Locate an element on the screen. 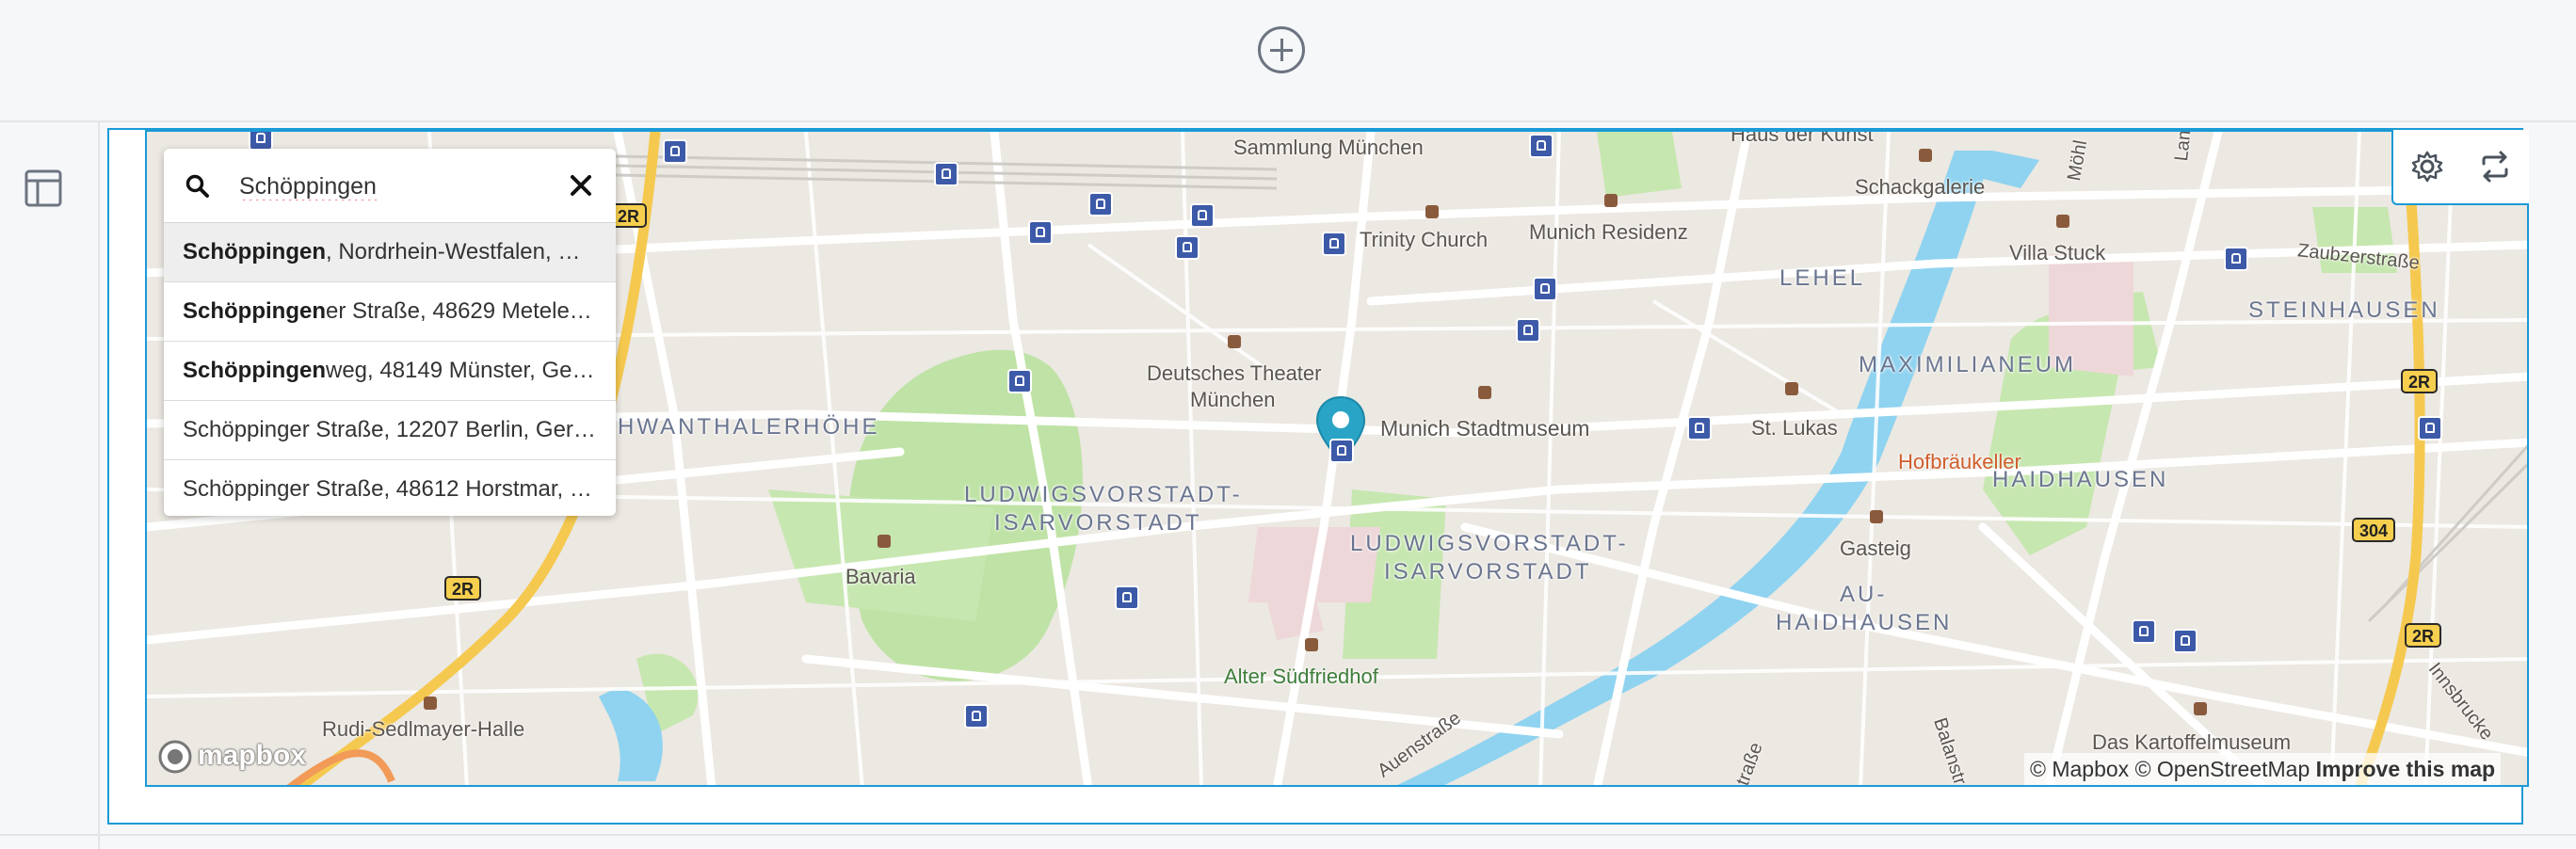 The image size is (2576, 849). geocoder-search-row is located at coordinates (390, 186).